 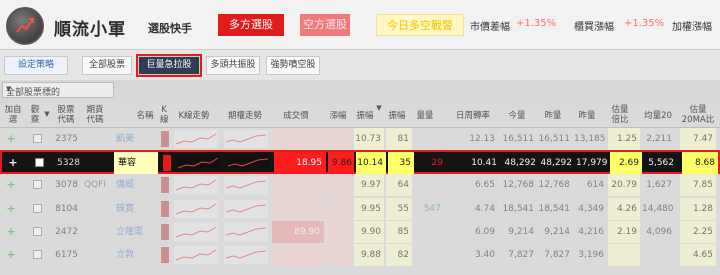 I want to click on stock-universe-select: 全部股票標的 ▼, so click(x=58, y=90).